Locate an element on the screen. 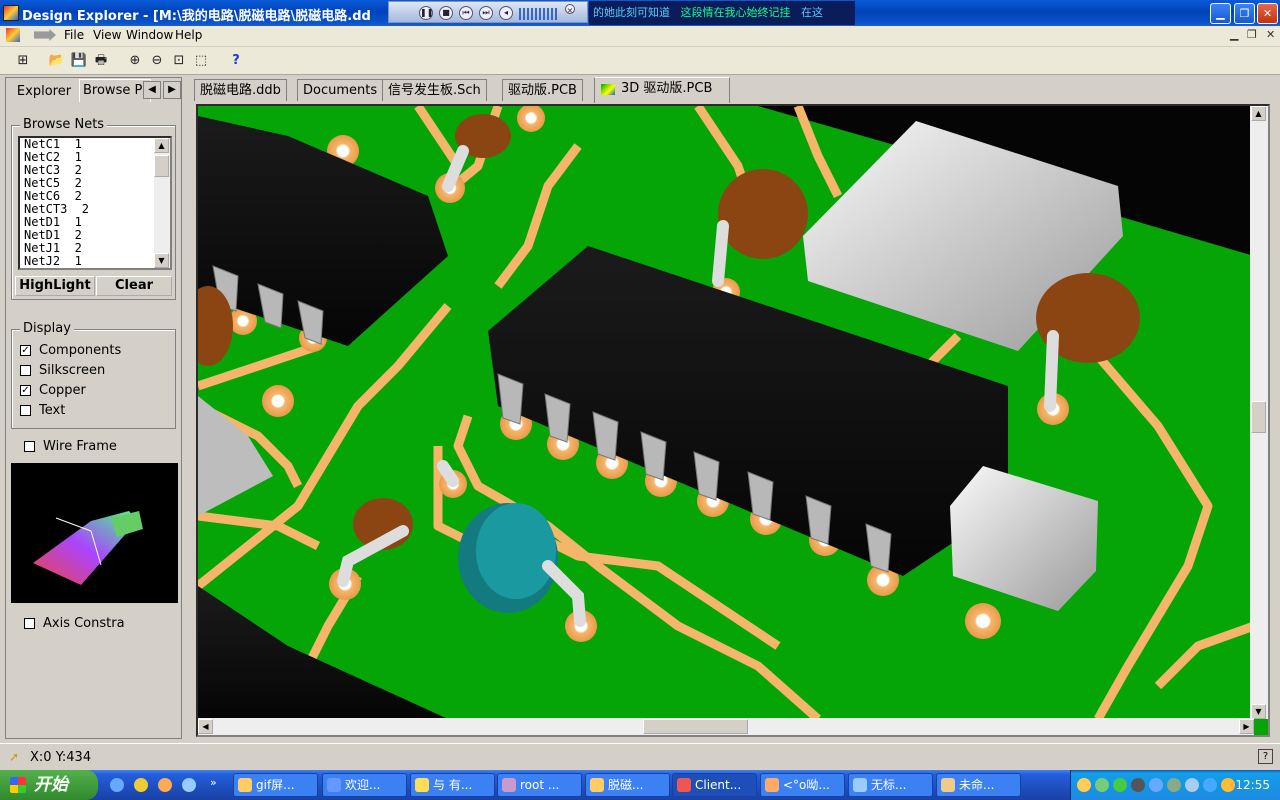 The image size is (1280, 800). tray-ie-icon is located at coordinates (1210, 785).